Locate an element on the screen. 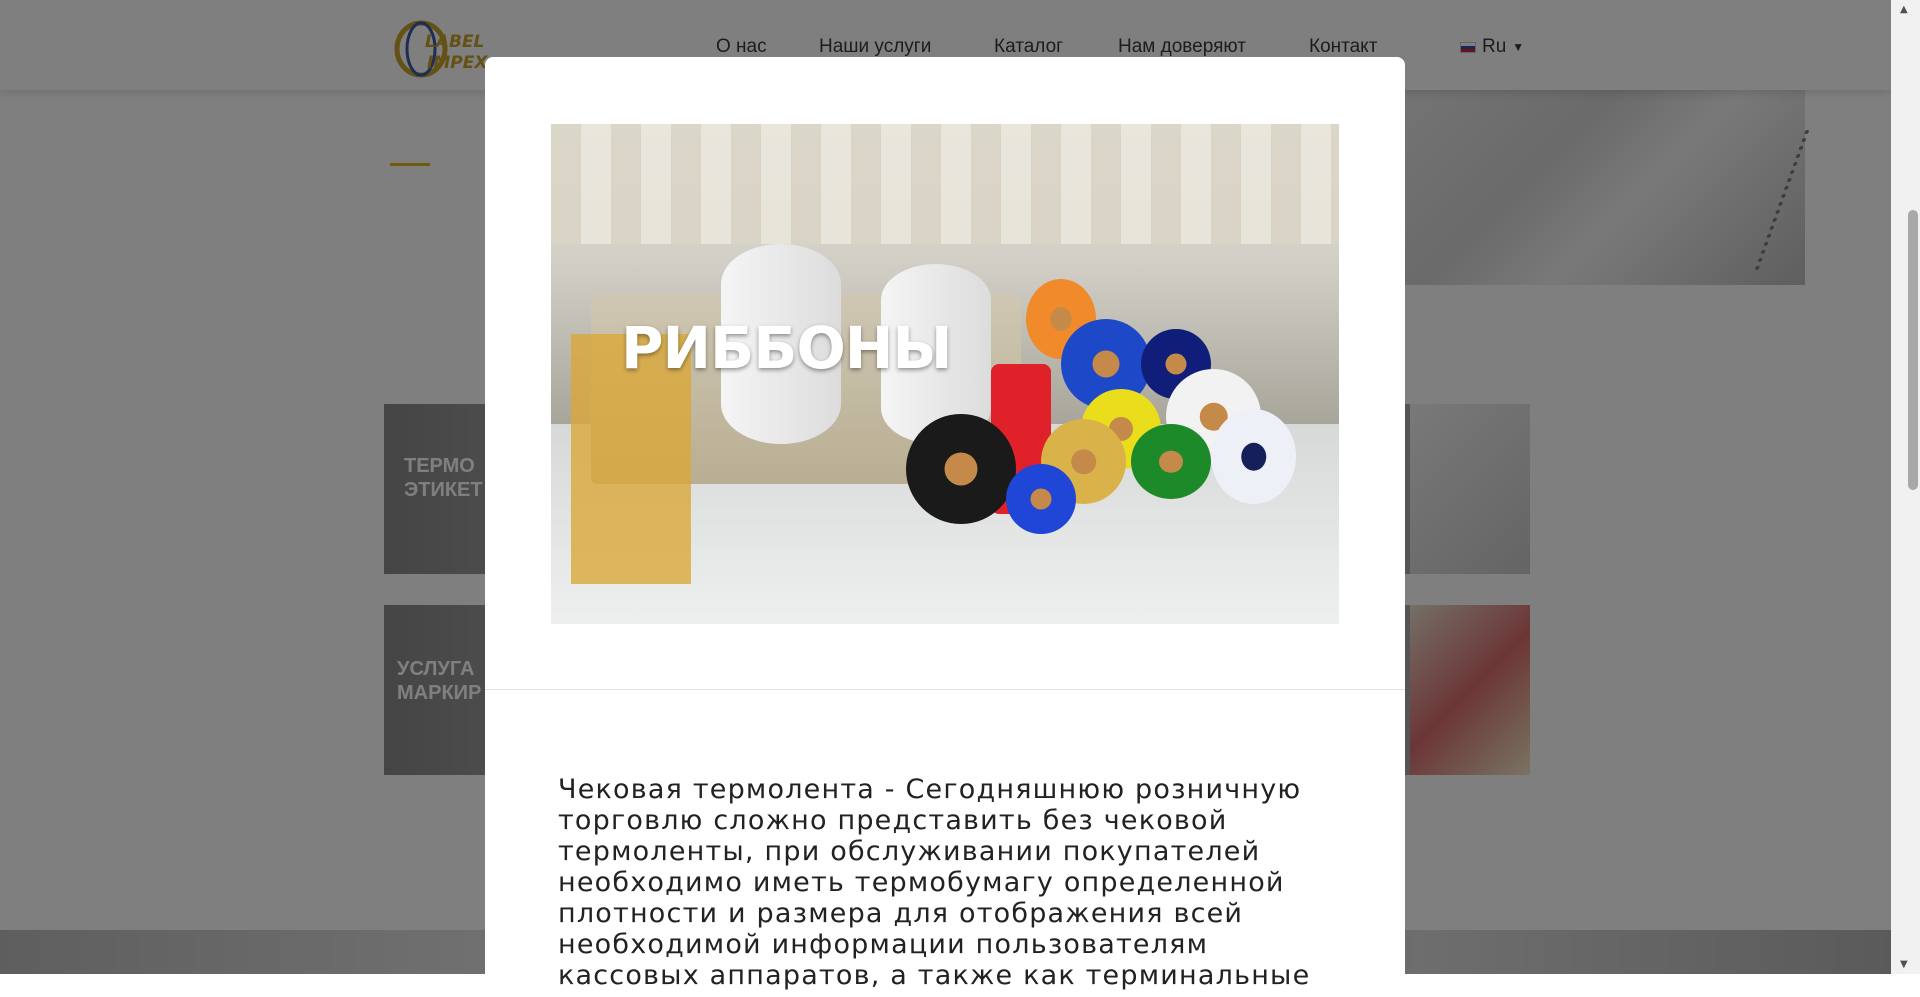  blue-small-ribbon-roll is located at coordinates (1041, 499).